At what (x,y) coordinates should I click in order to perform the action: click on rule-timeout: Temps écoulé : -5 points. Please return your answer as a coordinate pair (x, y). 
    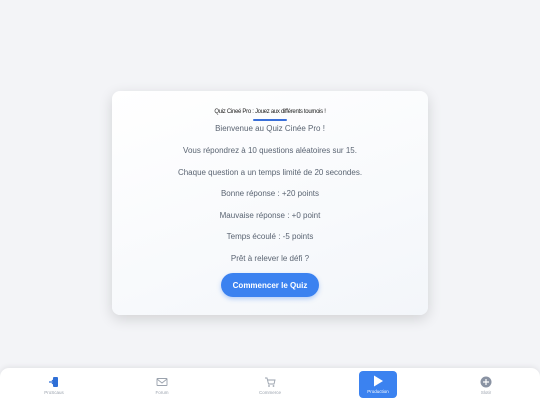
    Looking at the image, I should click on (270, 236).